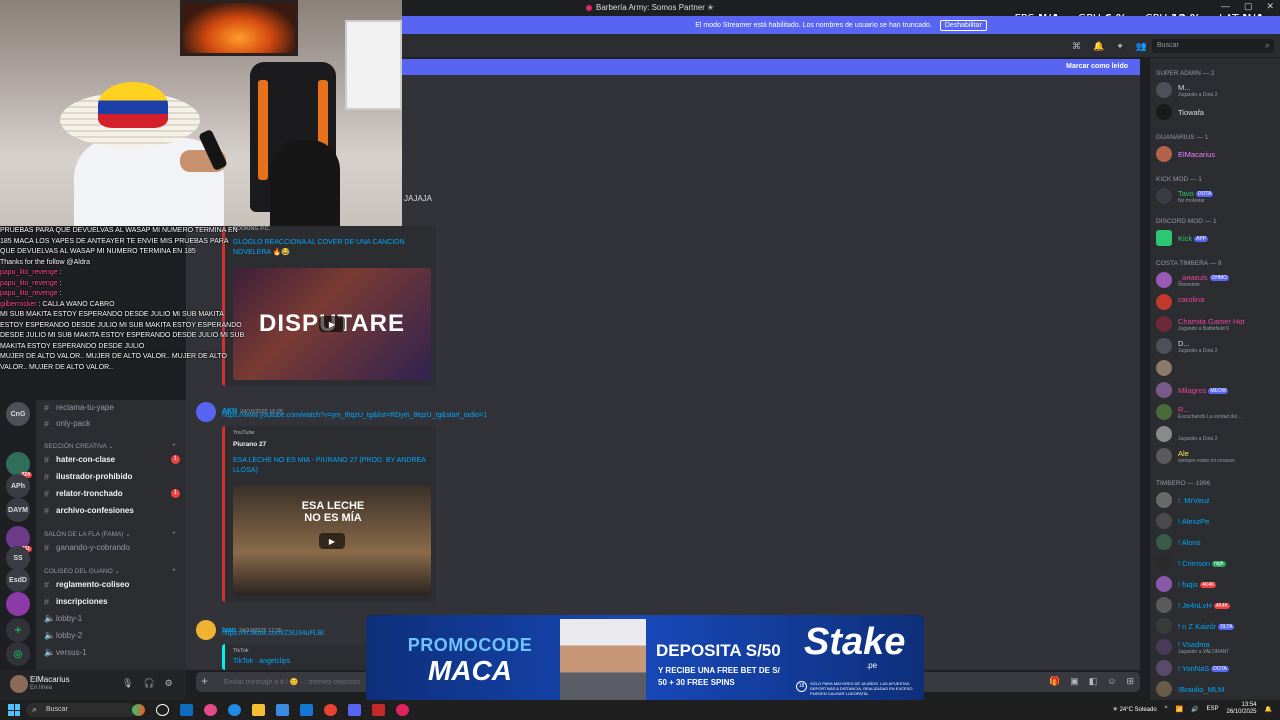 Image resolution: width=1280 pixels, height=720 pixels. Describe the element at coordinates (1054, 681) in the screenshot. I see `gift-icon: 🎁` at that location.